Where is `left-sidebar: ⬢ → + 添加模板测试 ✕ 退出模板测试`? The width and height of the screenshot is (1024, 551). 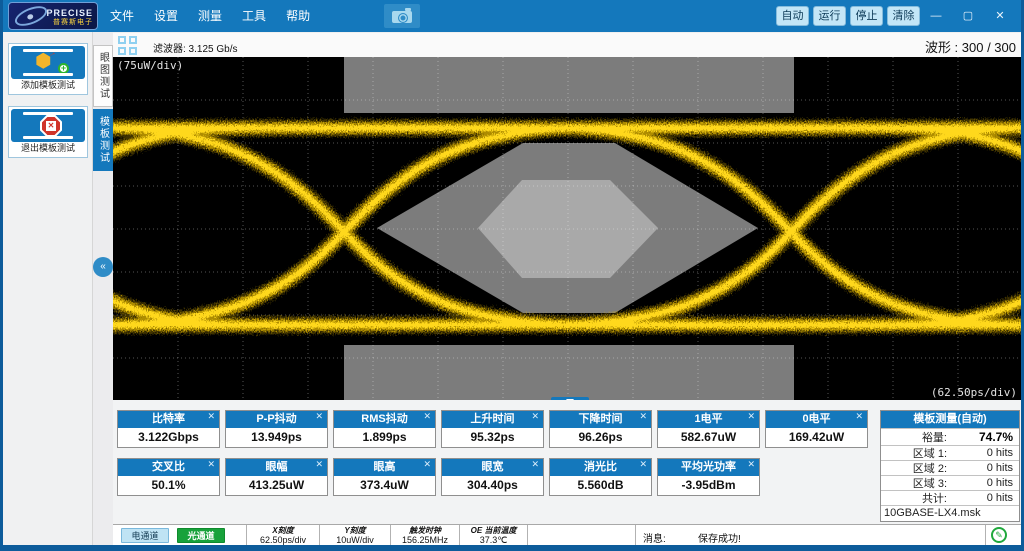 left-sidebar: ⬢ → + 添加模板测试 ✕ 退出模板测试 is located at coordinates (48, 288).